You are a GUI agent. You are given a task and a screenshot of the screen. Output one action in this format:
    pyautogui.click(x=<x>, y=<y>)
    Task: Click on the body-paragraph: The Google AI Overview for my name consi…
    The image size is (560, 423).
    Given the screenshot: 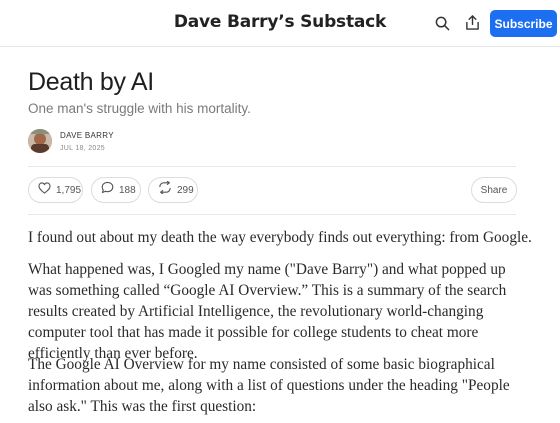 What is the action you would take?
    pyautogui.click(x=269, y=385)
    